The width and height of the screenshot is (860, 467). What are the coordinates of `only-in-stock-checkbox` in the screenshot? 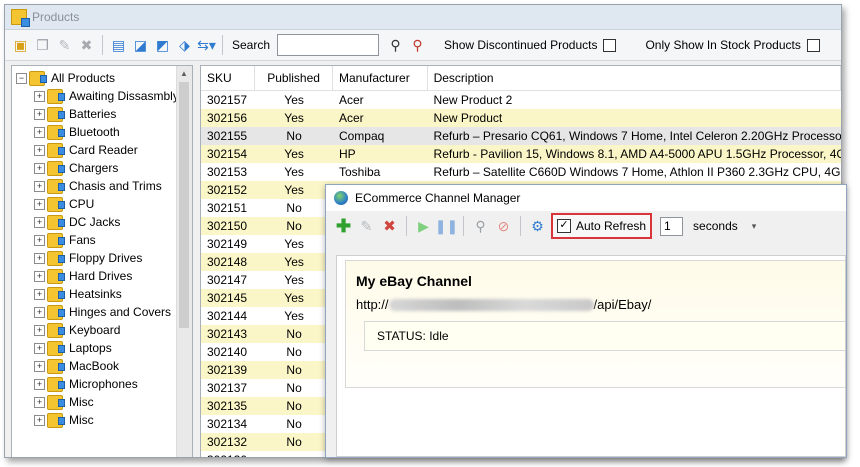 It's located at (813, 45).